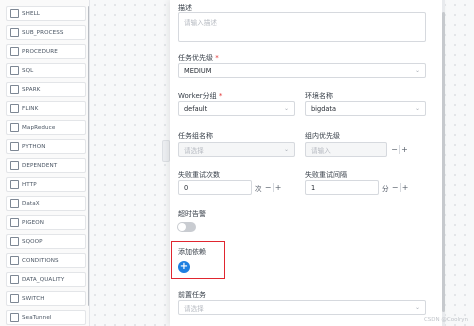 Image resolution: width=474 pixels, height=326 pixels. What do you see at coordinates (46, 108) in the screenshot?
I see `palette-node-flink: FLINK` at bounding box center [46, 108].